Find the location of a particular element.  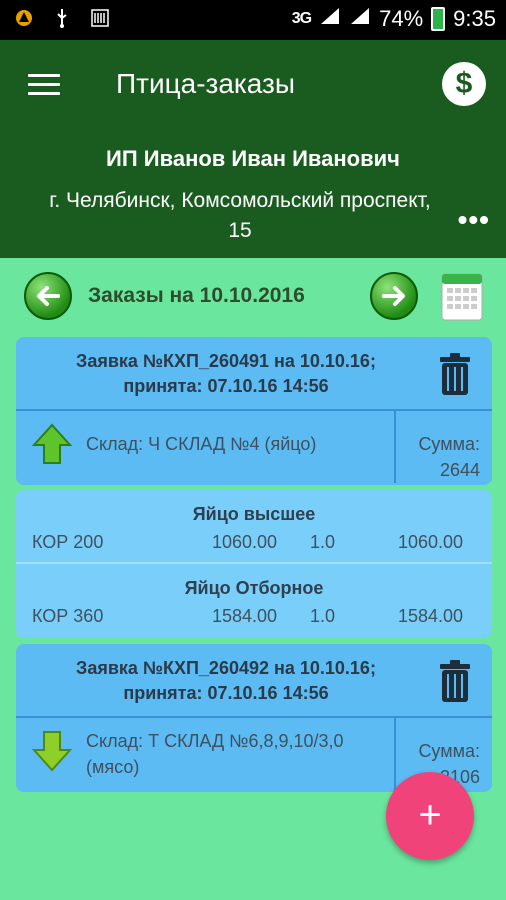

app-title: Птица-заказы is located at coordinates (206, 83).